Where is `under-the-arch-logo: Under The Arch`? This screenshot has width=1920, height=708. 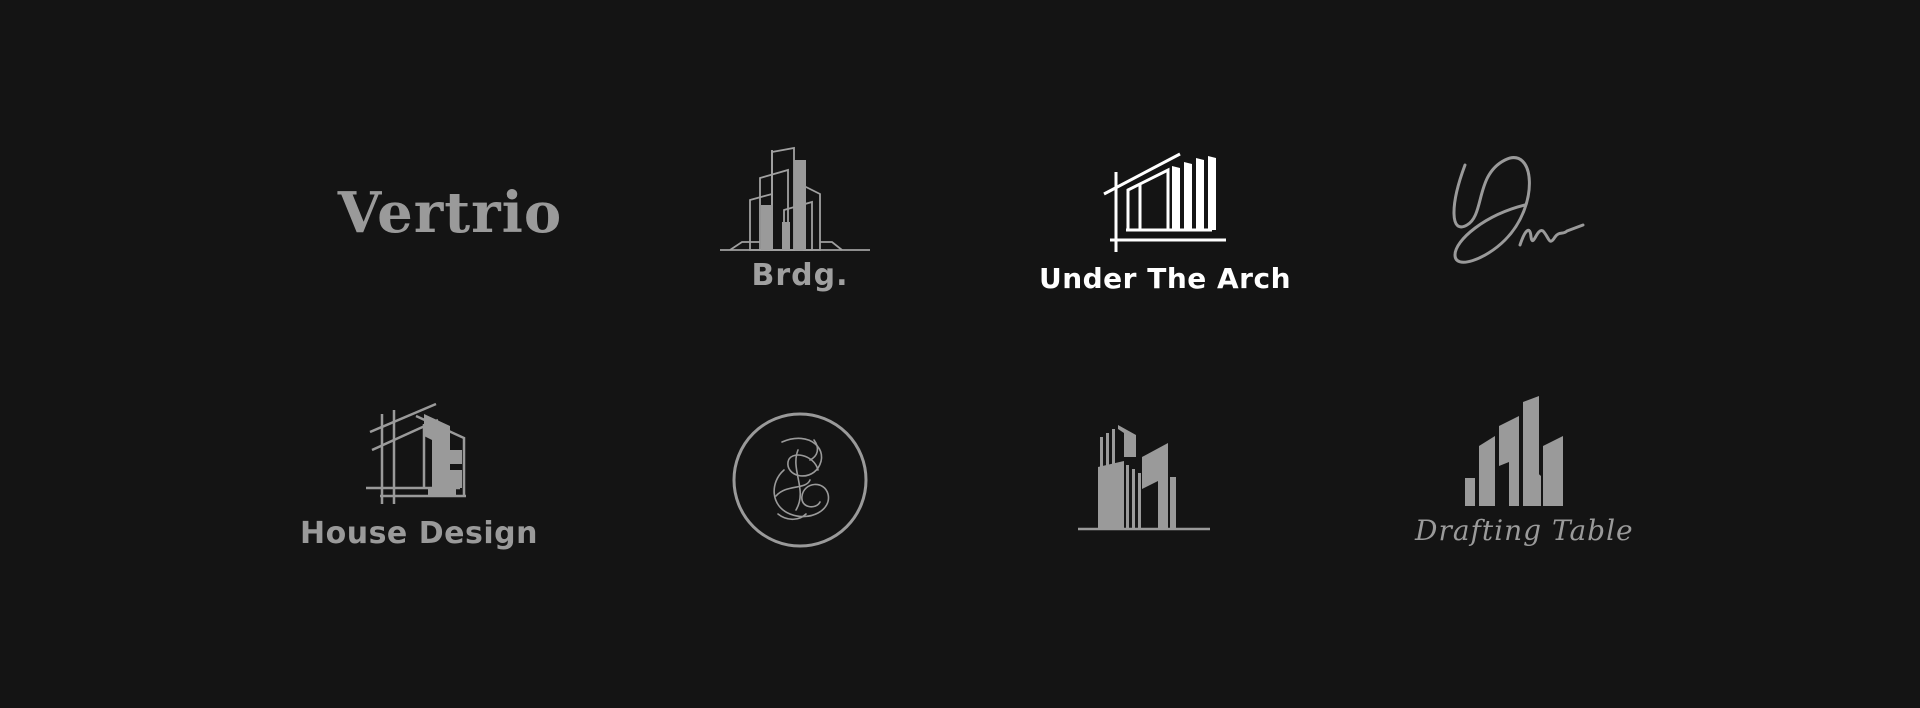
under-the-arch-logo: Under The Arch is located at coordinates (1165, 225).